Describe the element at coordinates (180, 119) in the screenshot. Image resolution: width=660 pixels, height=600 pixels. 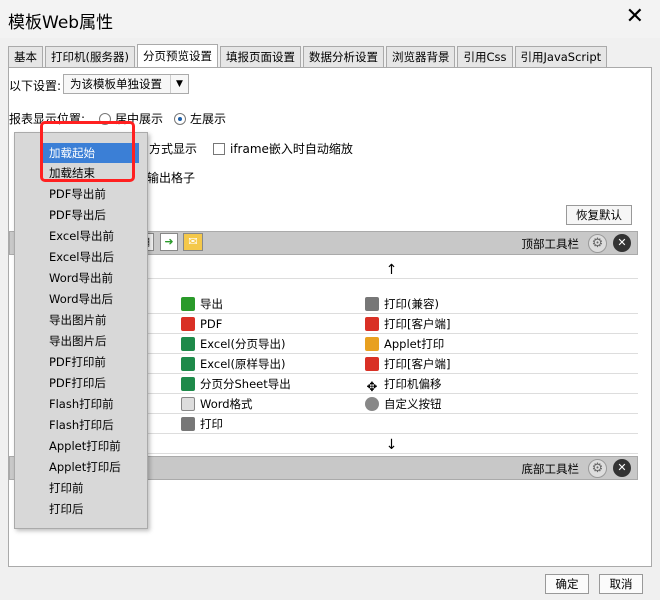
I see `radio-left` at that location.